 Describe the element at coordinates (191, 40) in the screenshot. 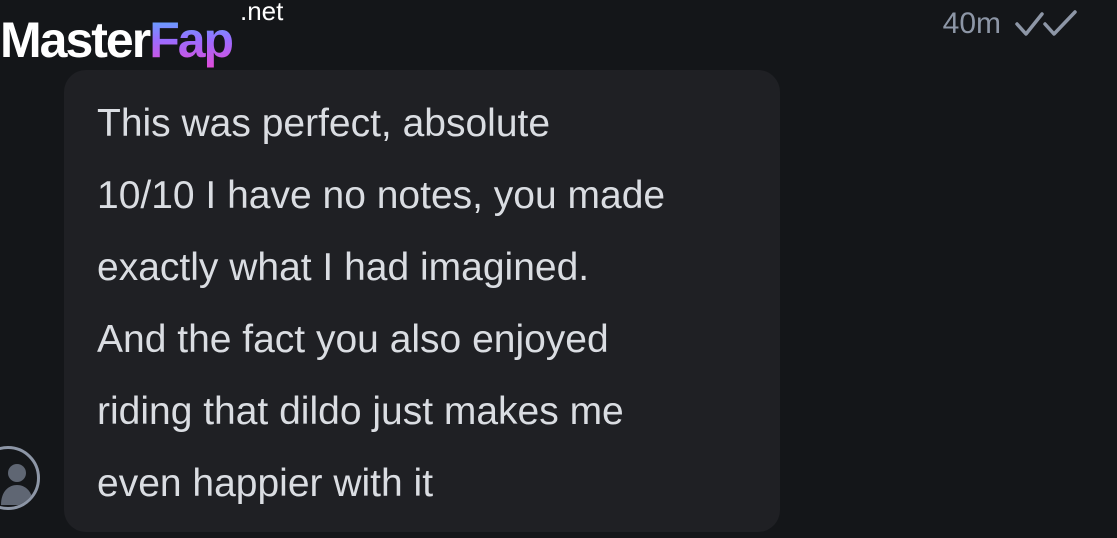

I see `watermark-part-2: Fap` at that location.